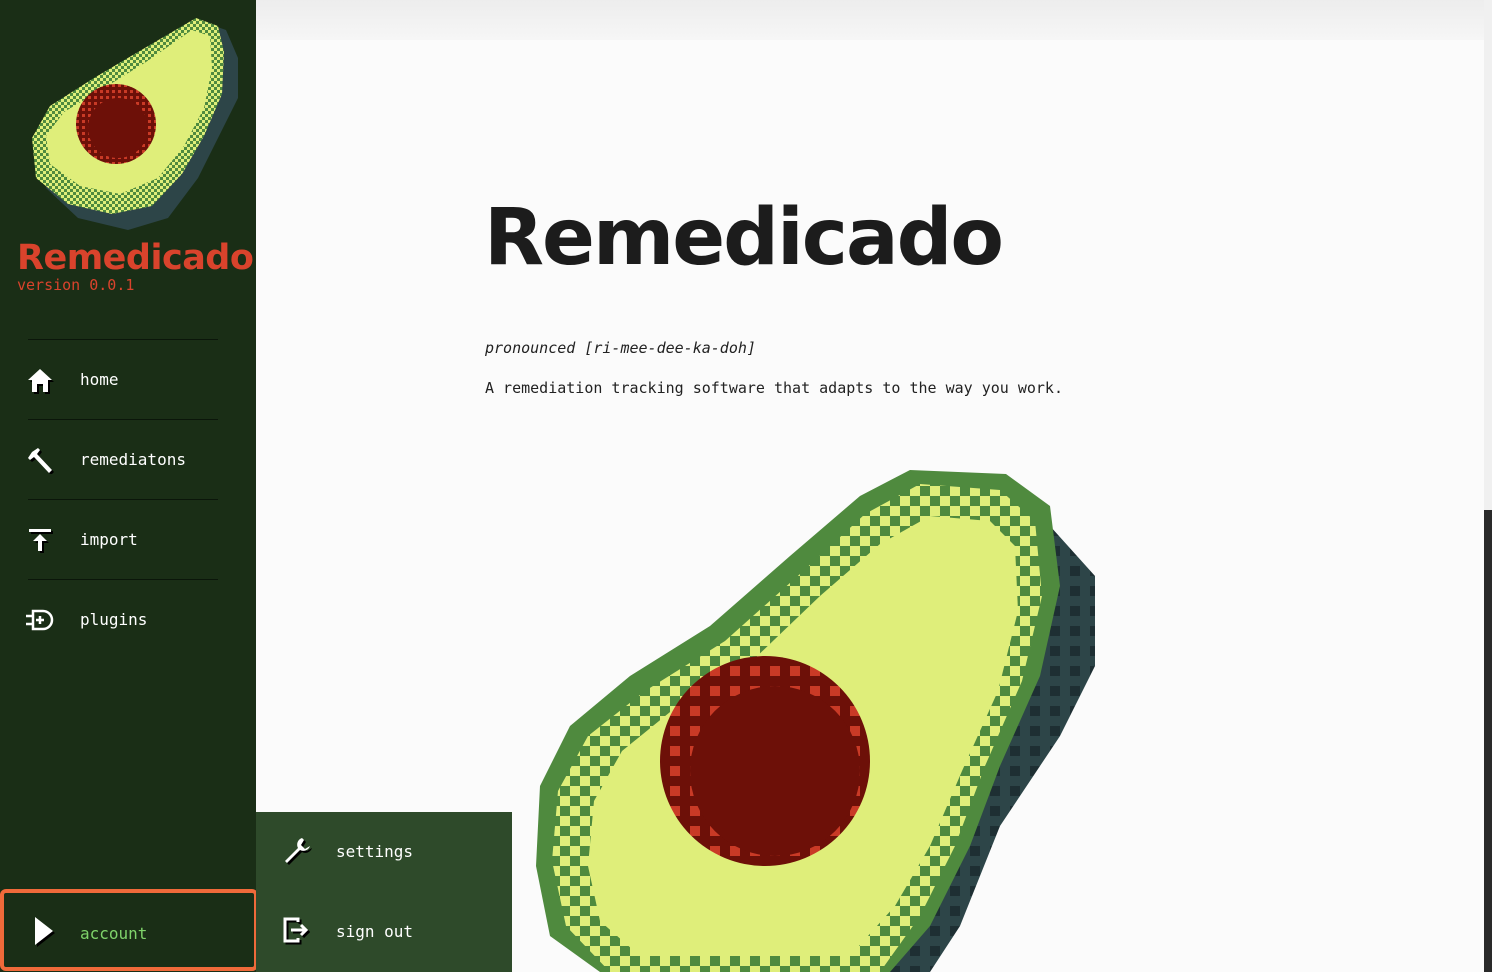  Describe the element at coordinates (99, 379) in the screenshot. I see `sidebar-item-label: home` at that location.